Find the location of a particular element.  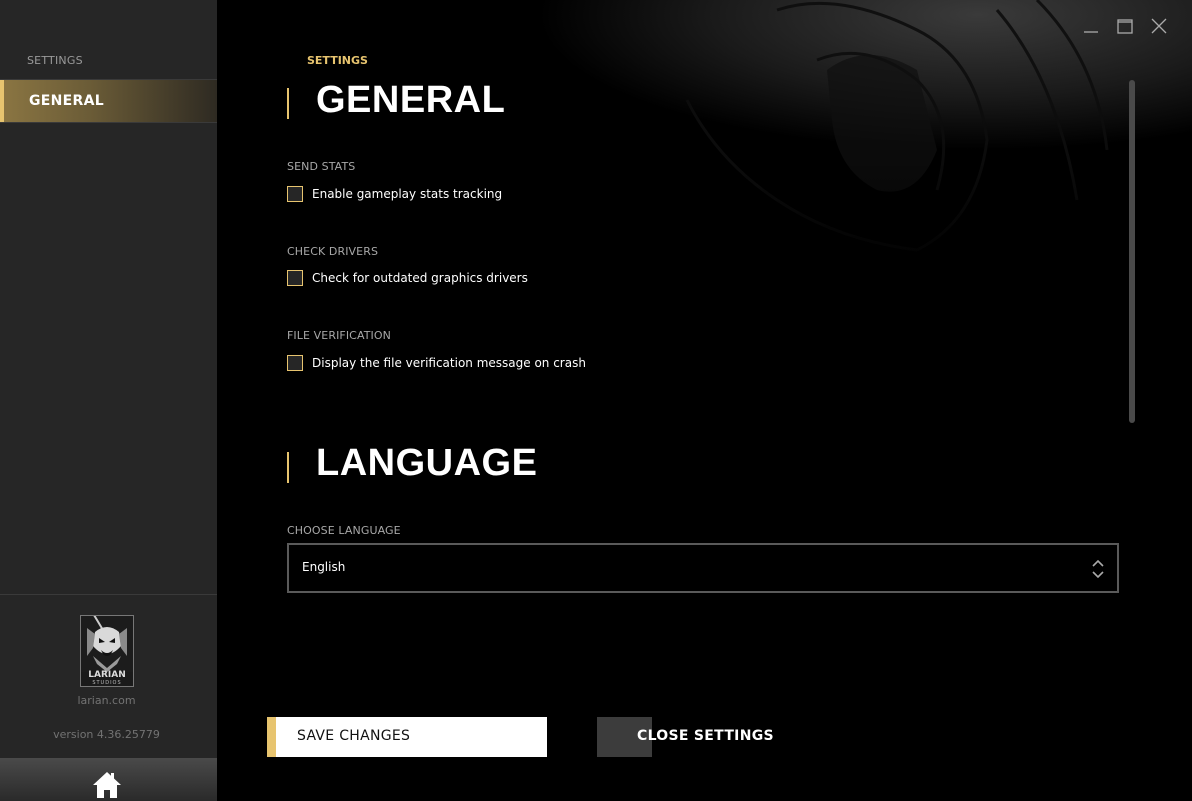

save-changes-label: SAVE CHANGES is located at coordinates (354, 736).